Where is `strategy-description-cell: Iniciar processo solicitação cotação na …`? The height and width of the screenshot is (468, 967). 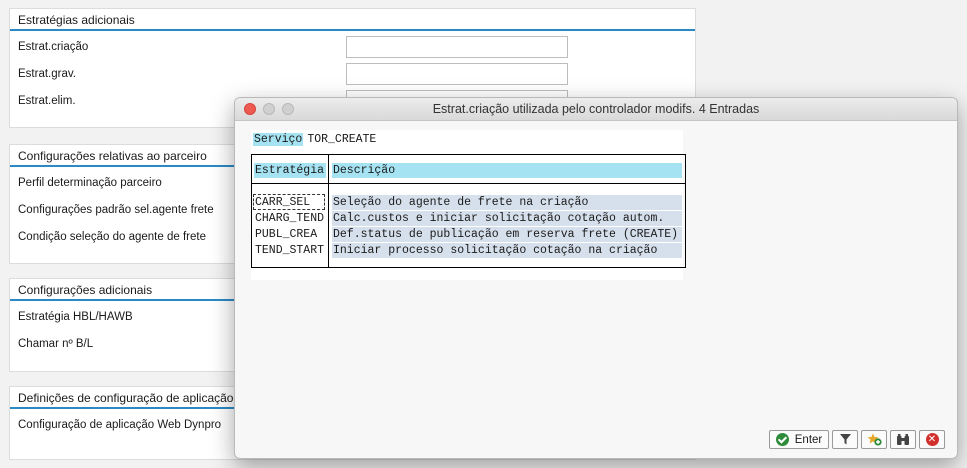
strategy-description-cell: Iniciar processo solicitação cotação na … is located at coordinates (507, 250).